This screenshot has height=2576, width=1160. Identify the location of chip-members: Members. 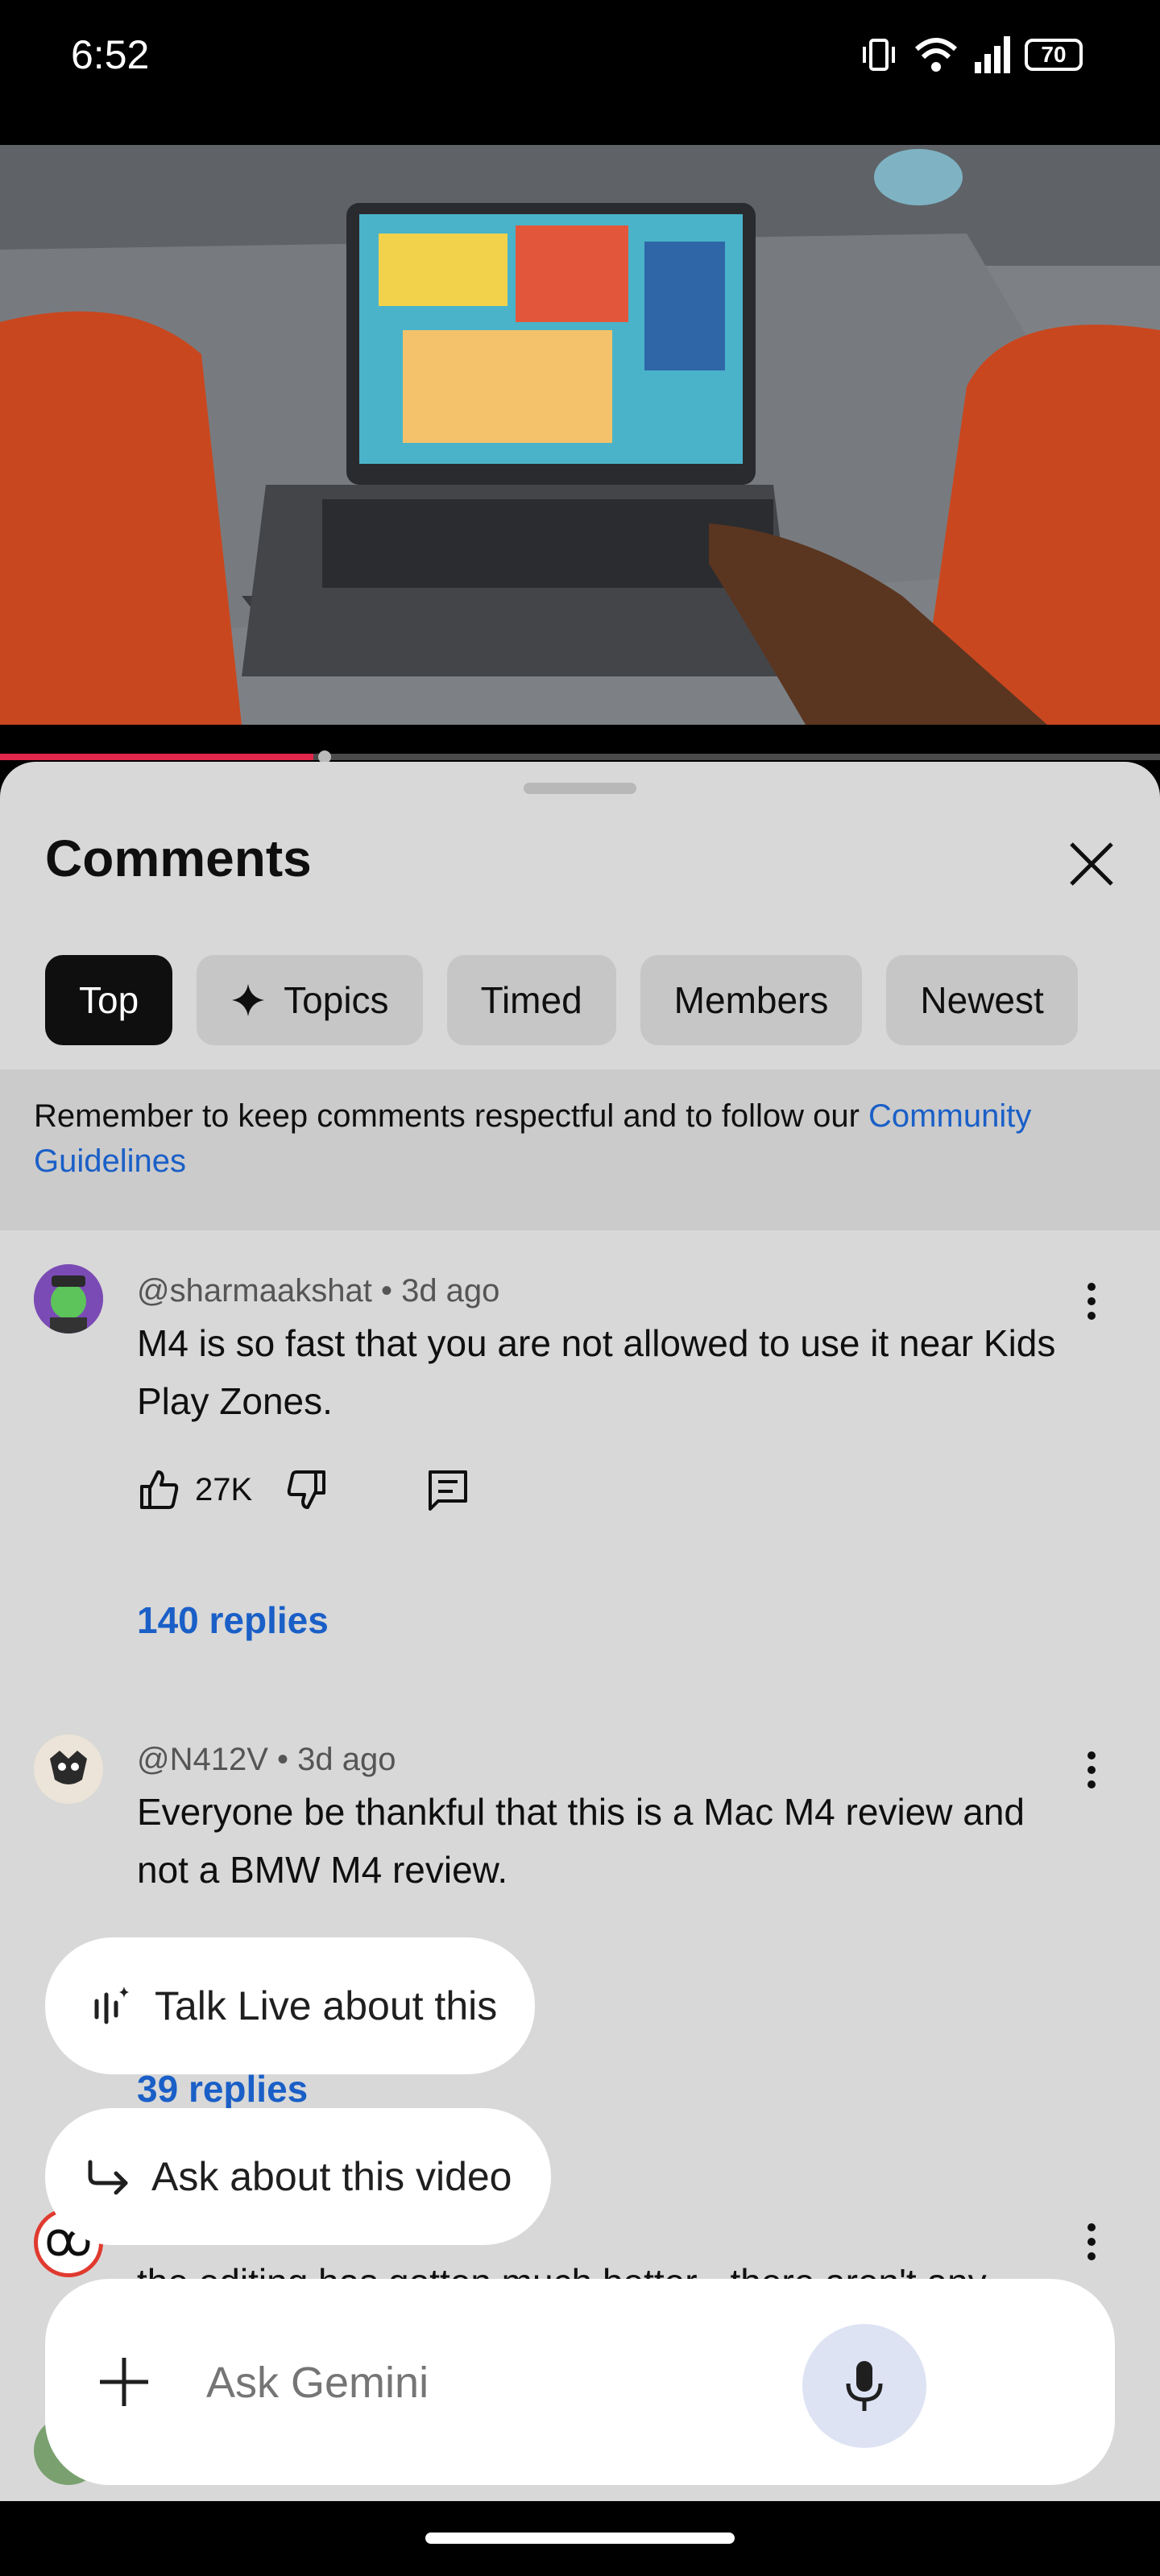
(751, 1000).